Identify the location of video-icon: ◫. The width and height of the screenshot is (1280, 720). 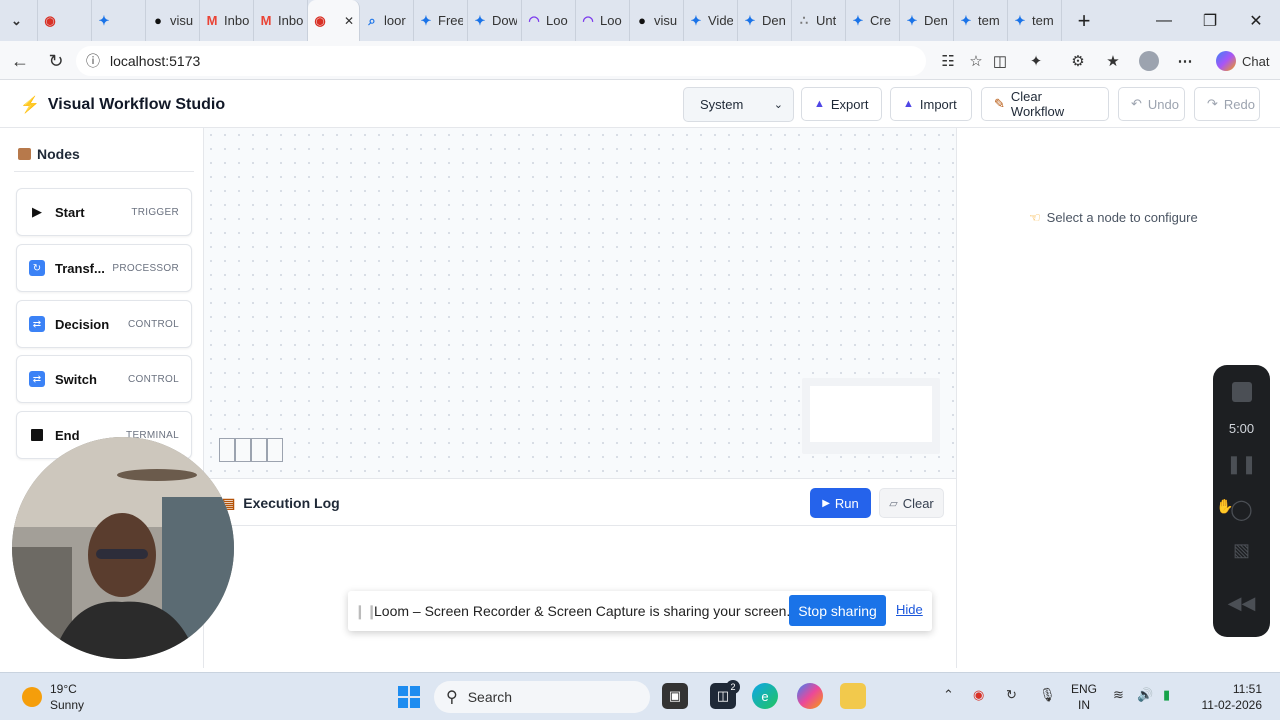
(1000, 61).